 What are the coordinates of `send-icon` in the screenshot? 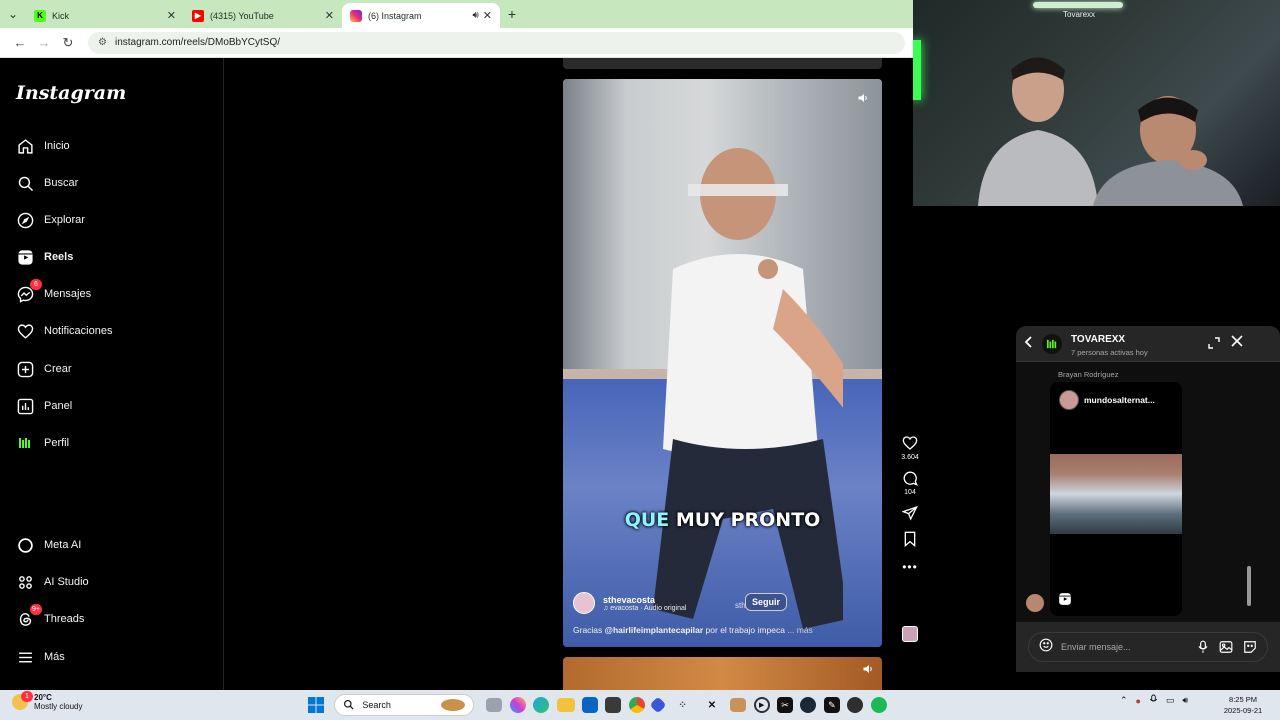 It's located at (910, 513).